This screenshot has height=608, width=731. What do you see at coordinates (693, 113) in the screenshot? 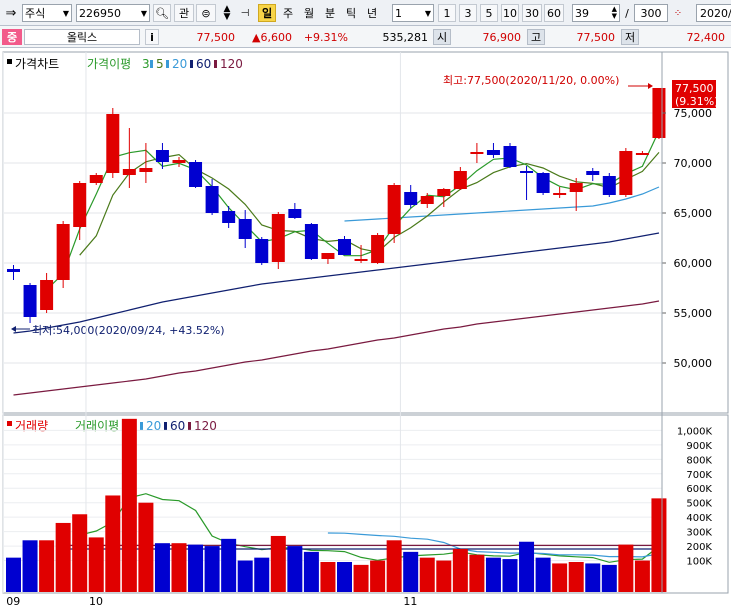
I see `price-axis-label: 75,000` at bounding box center [693, 113].